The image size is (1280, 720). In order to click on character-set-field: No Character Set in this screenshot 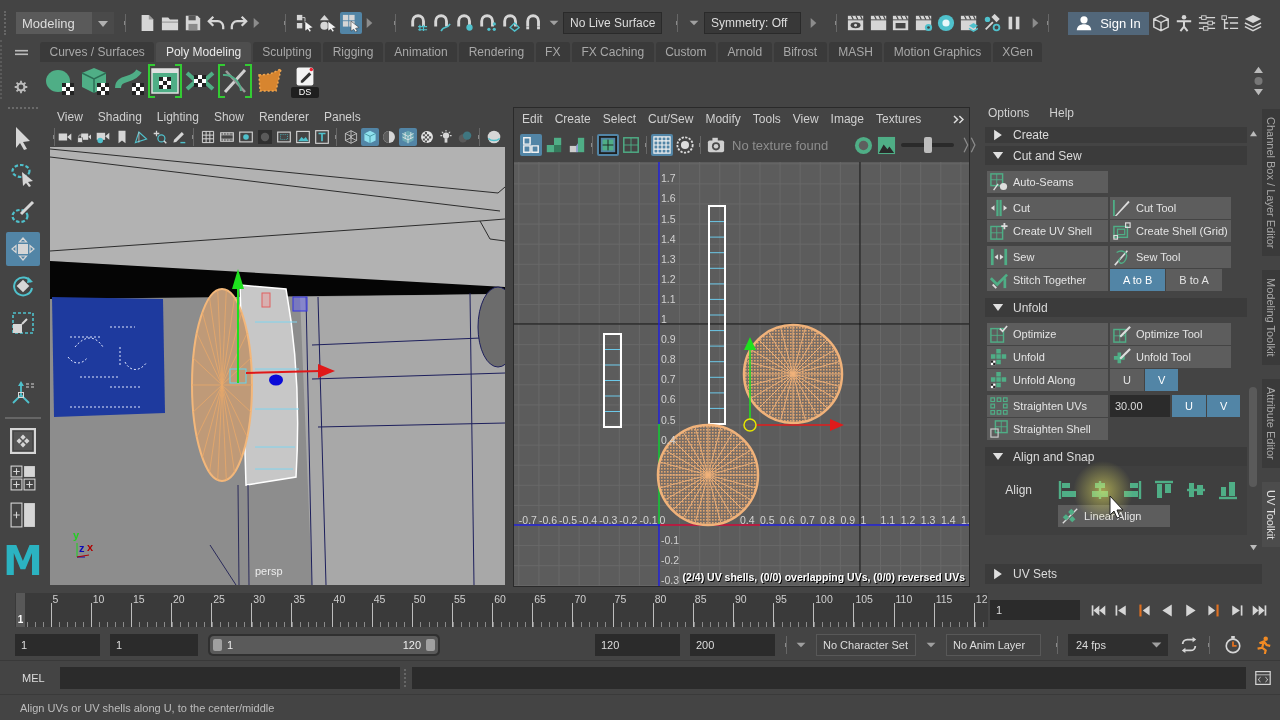, I will do `click(866, 645)`.